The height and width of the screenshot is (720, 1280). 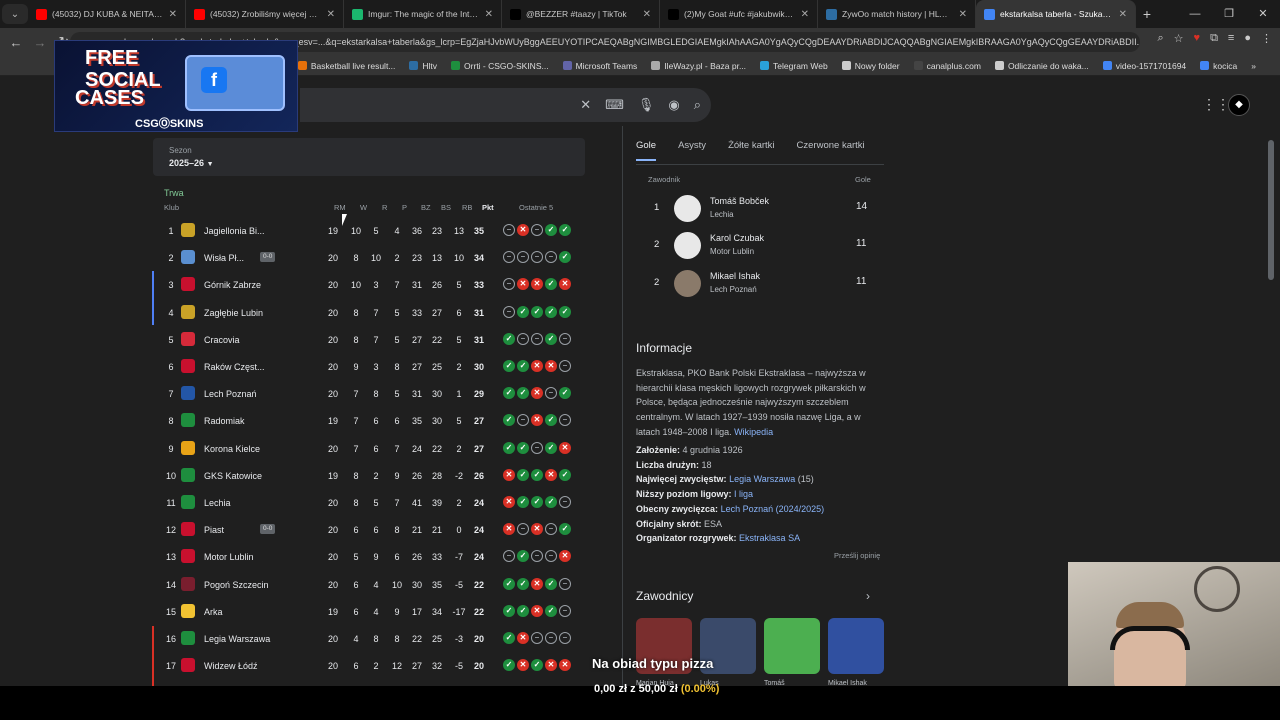 What do you see at coordinates (236, 585) in the screenshot?
I see `club-name: Pogoń Szczecin` at bounding box center [236, 585].